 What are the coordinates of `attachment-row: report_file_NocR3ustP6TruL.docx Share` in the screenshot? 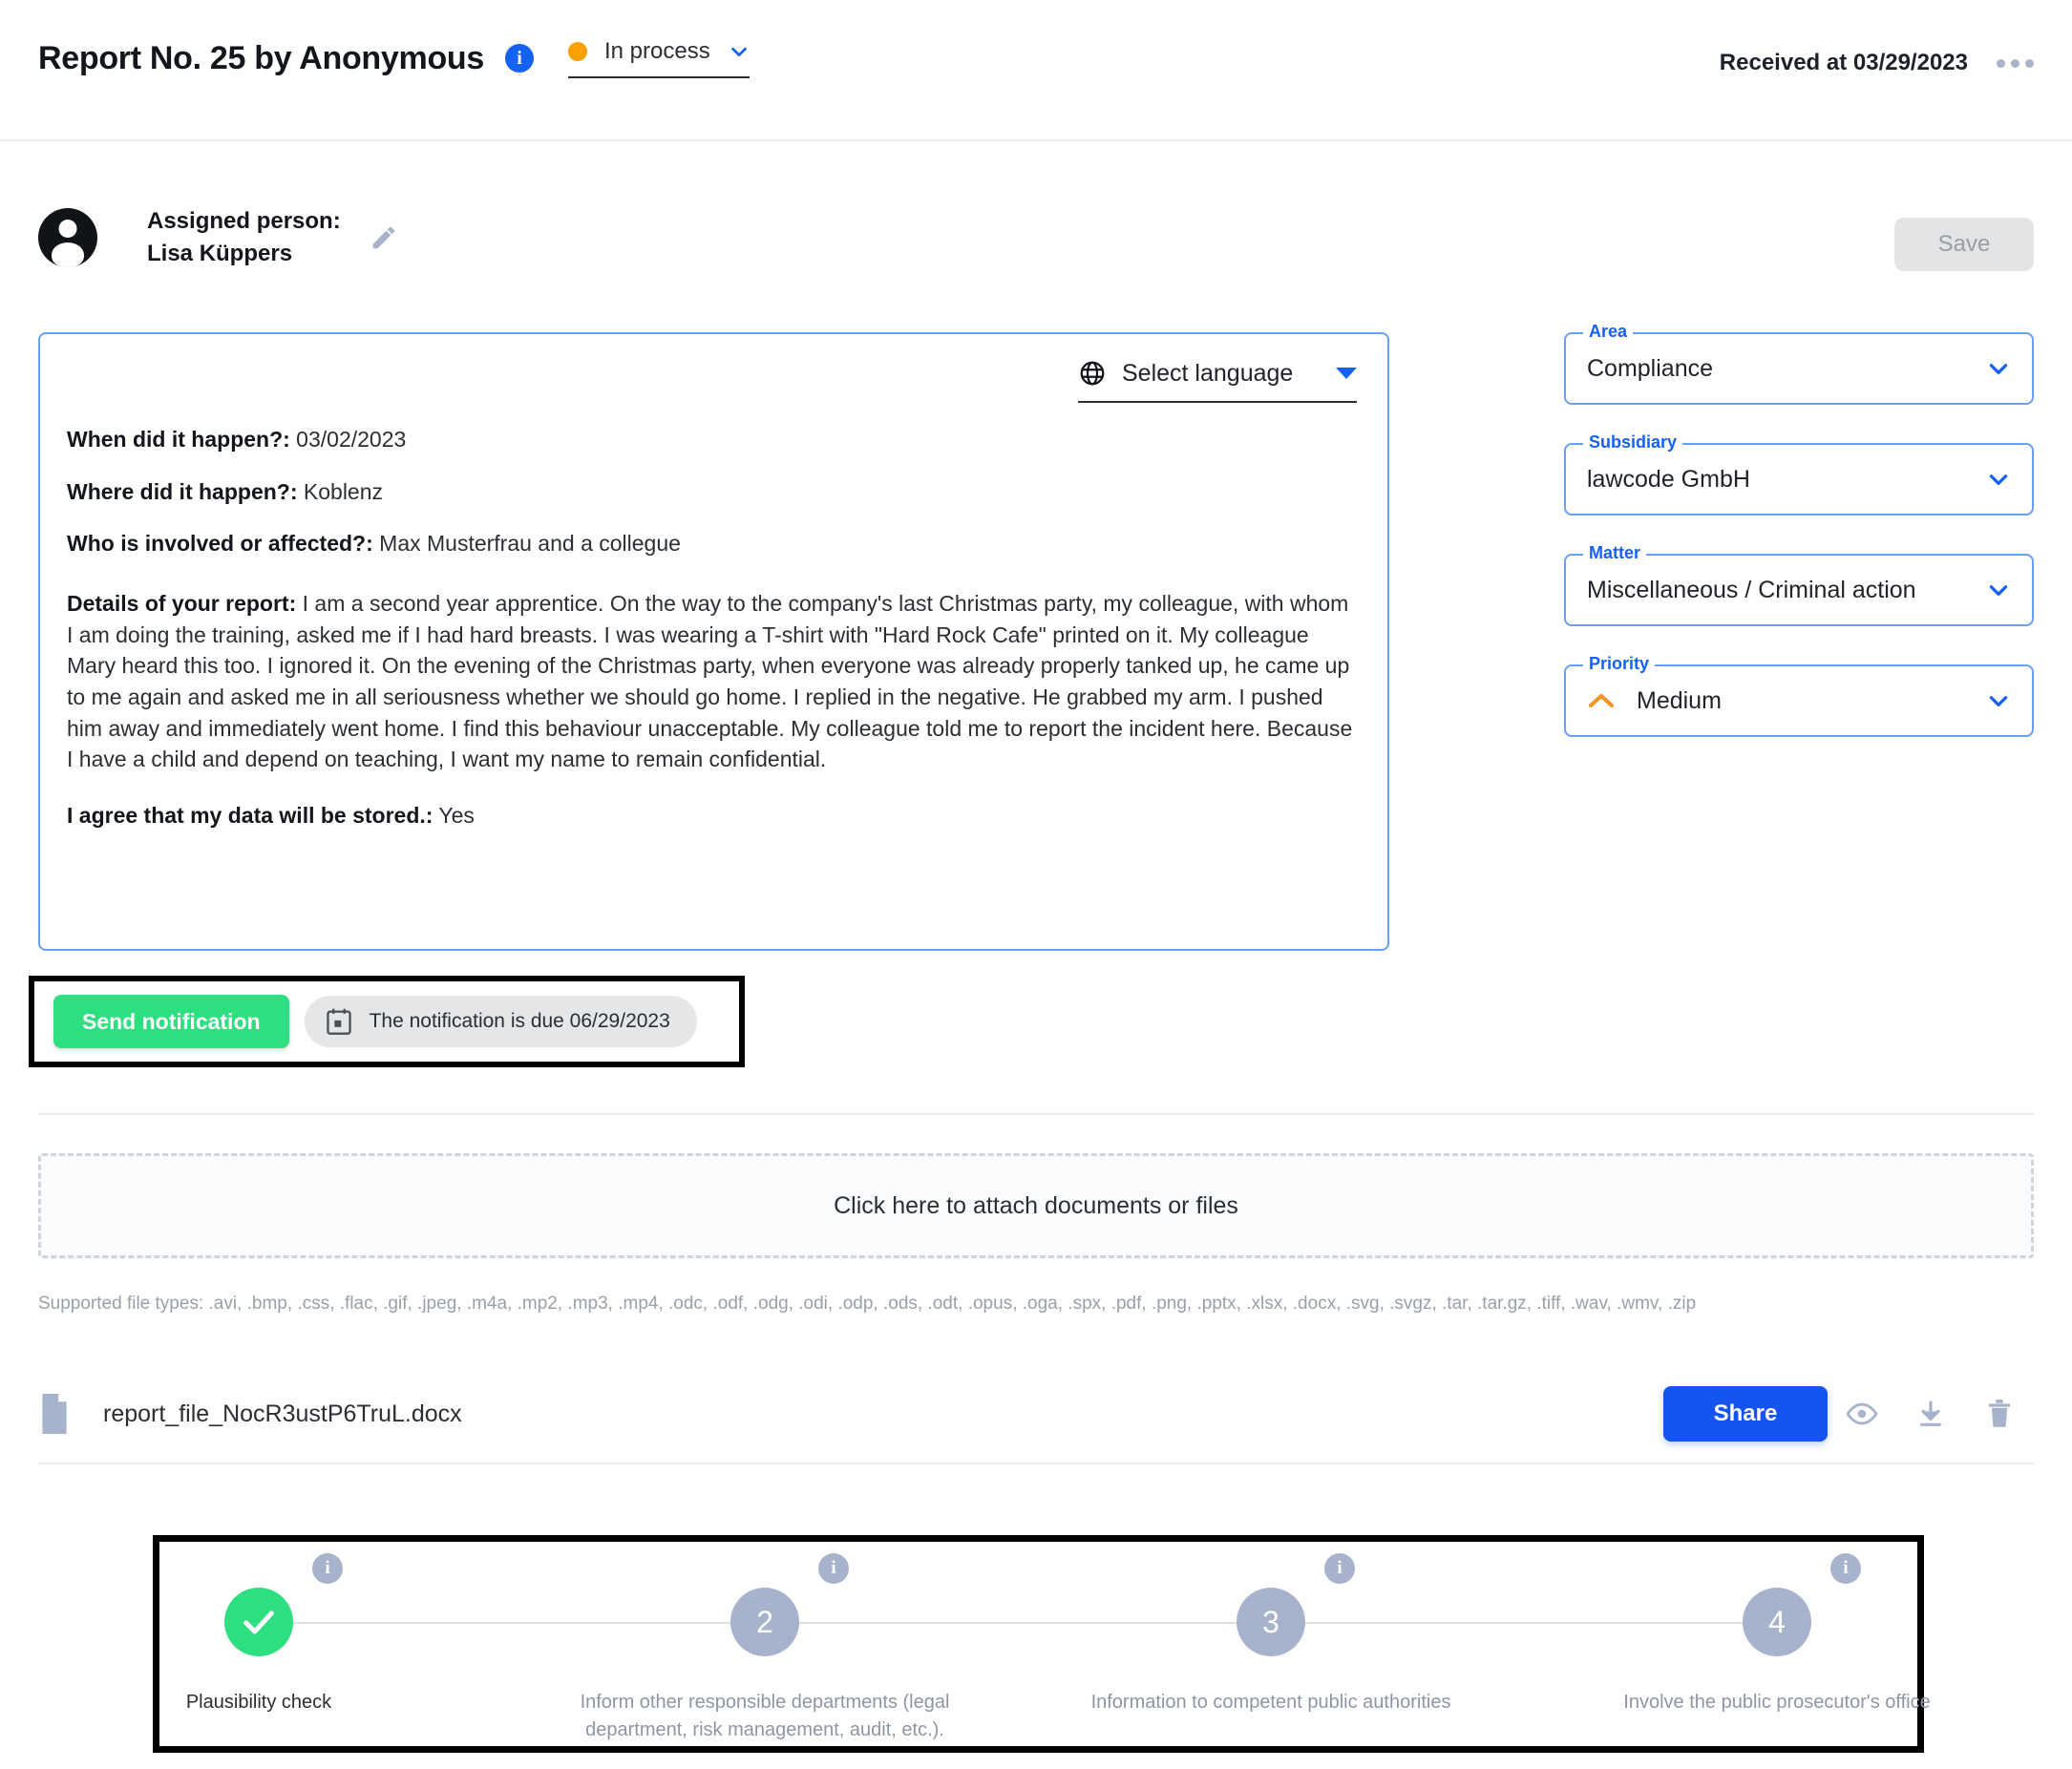 It's located at (1036, 1414).